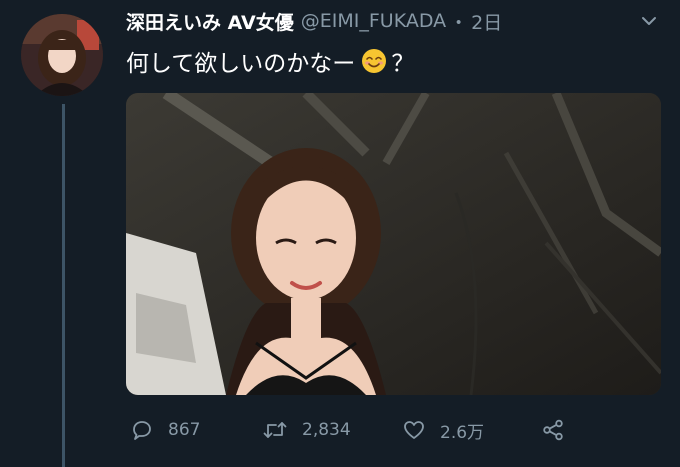 This screenshot has width=680, height=467. Describe the element at coordinates (373, 21) in the screenshot. I see `user-handle: @EIMI_FUKADA` at that location.